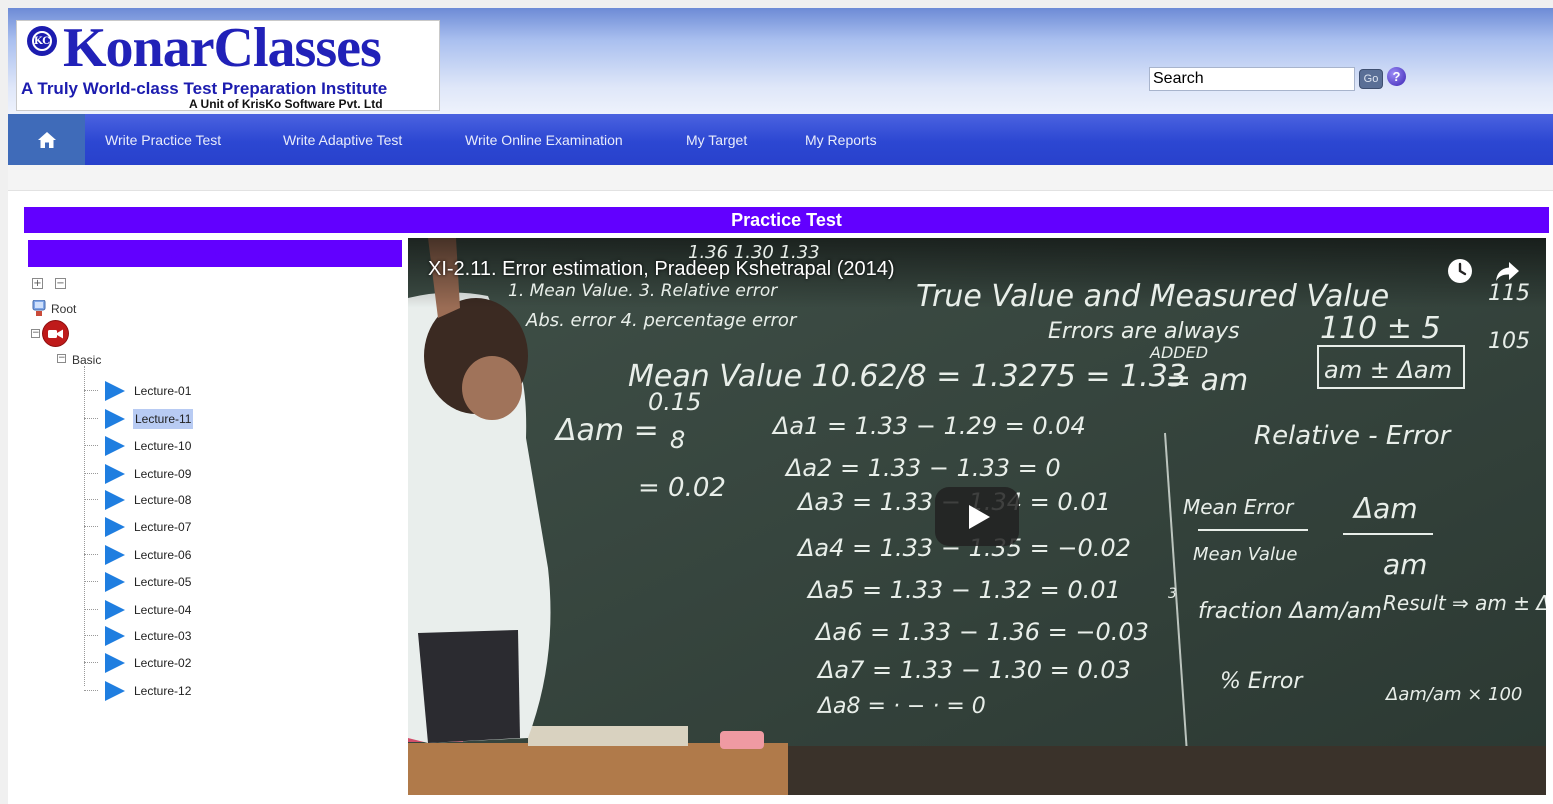 The image size is (1553, 804). Describe the element at coordinates (1239, 507) in the screenshot. I see `chalk-text: Mean Error` at that location.